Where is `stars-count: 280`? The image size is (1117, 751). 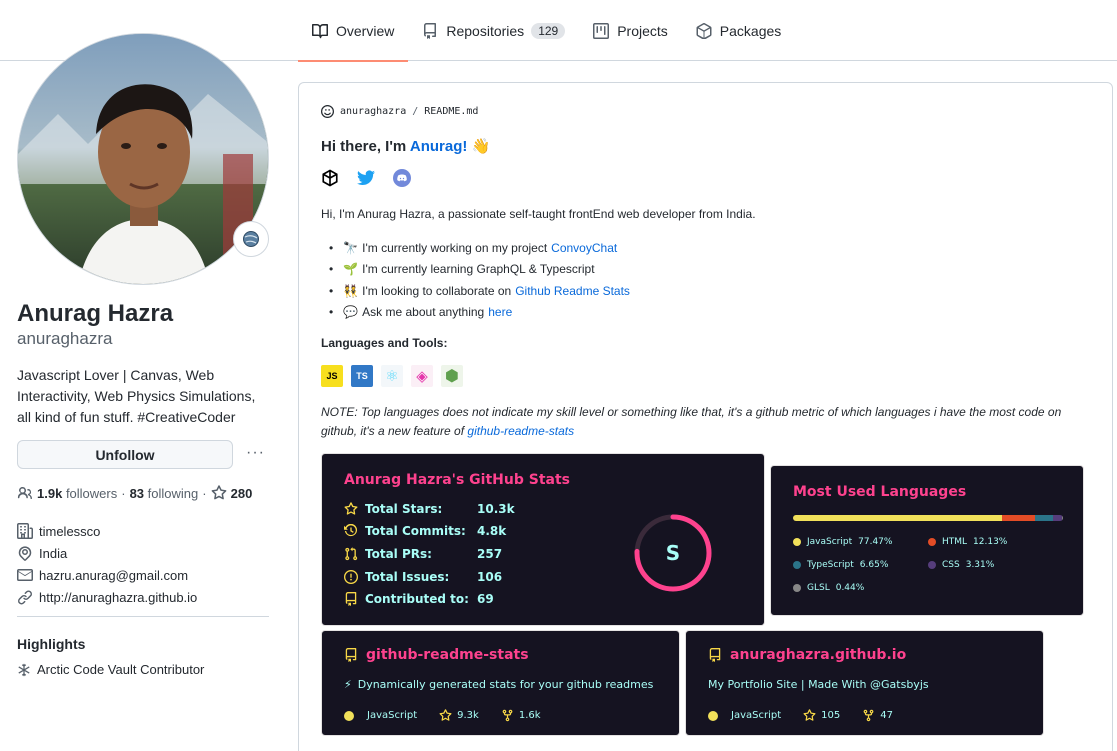 stars-count: 280 is located at coordinates (241, 493).